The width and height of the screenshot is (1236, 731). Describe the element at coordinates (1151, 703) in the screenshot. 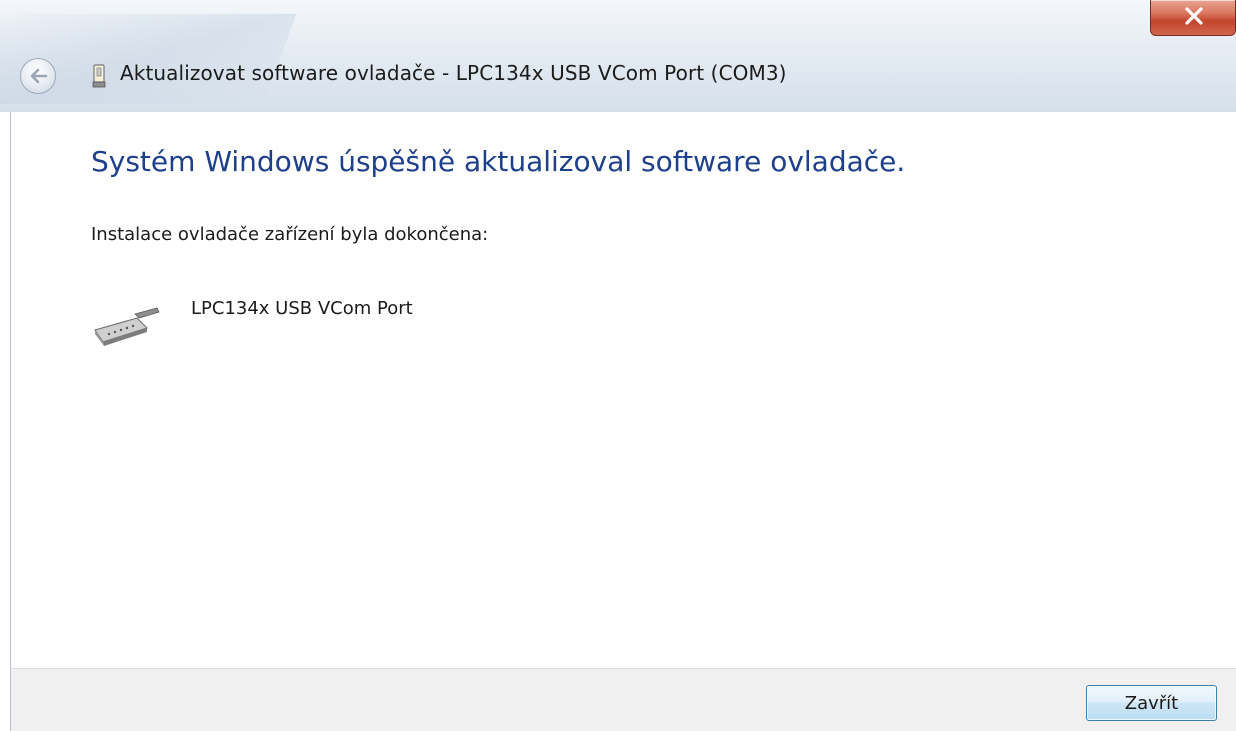

I see `close-button: Zavřít` at that location.